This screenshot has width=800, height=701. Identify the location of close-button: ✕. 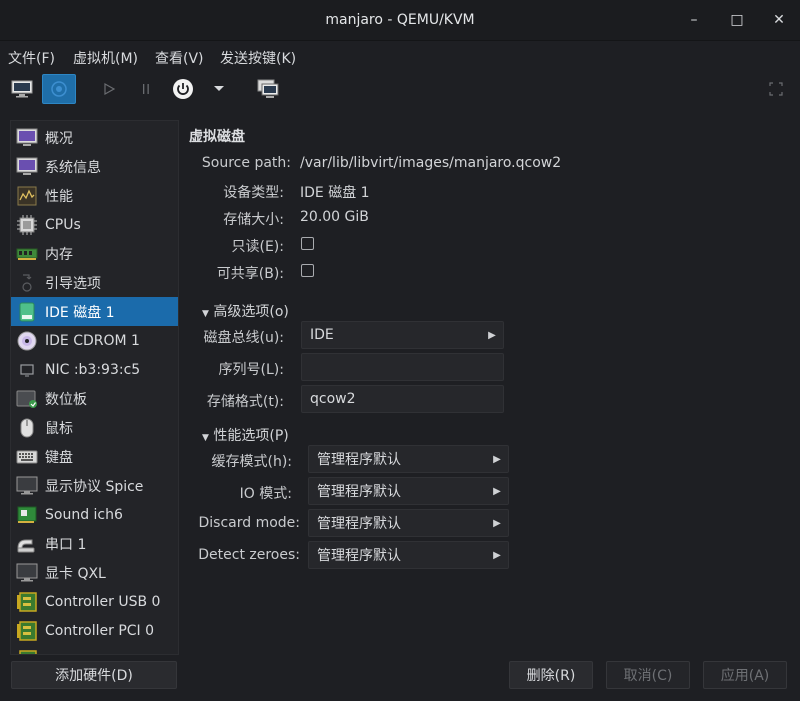
(779, 20).